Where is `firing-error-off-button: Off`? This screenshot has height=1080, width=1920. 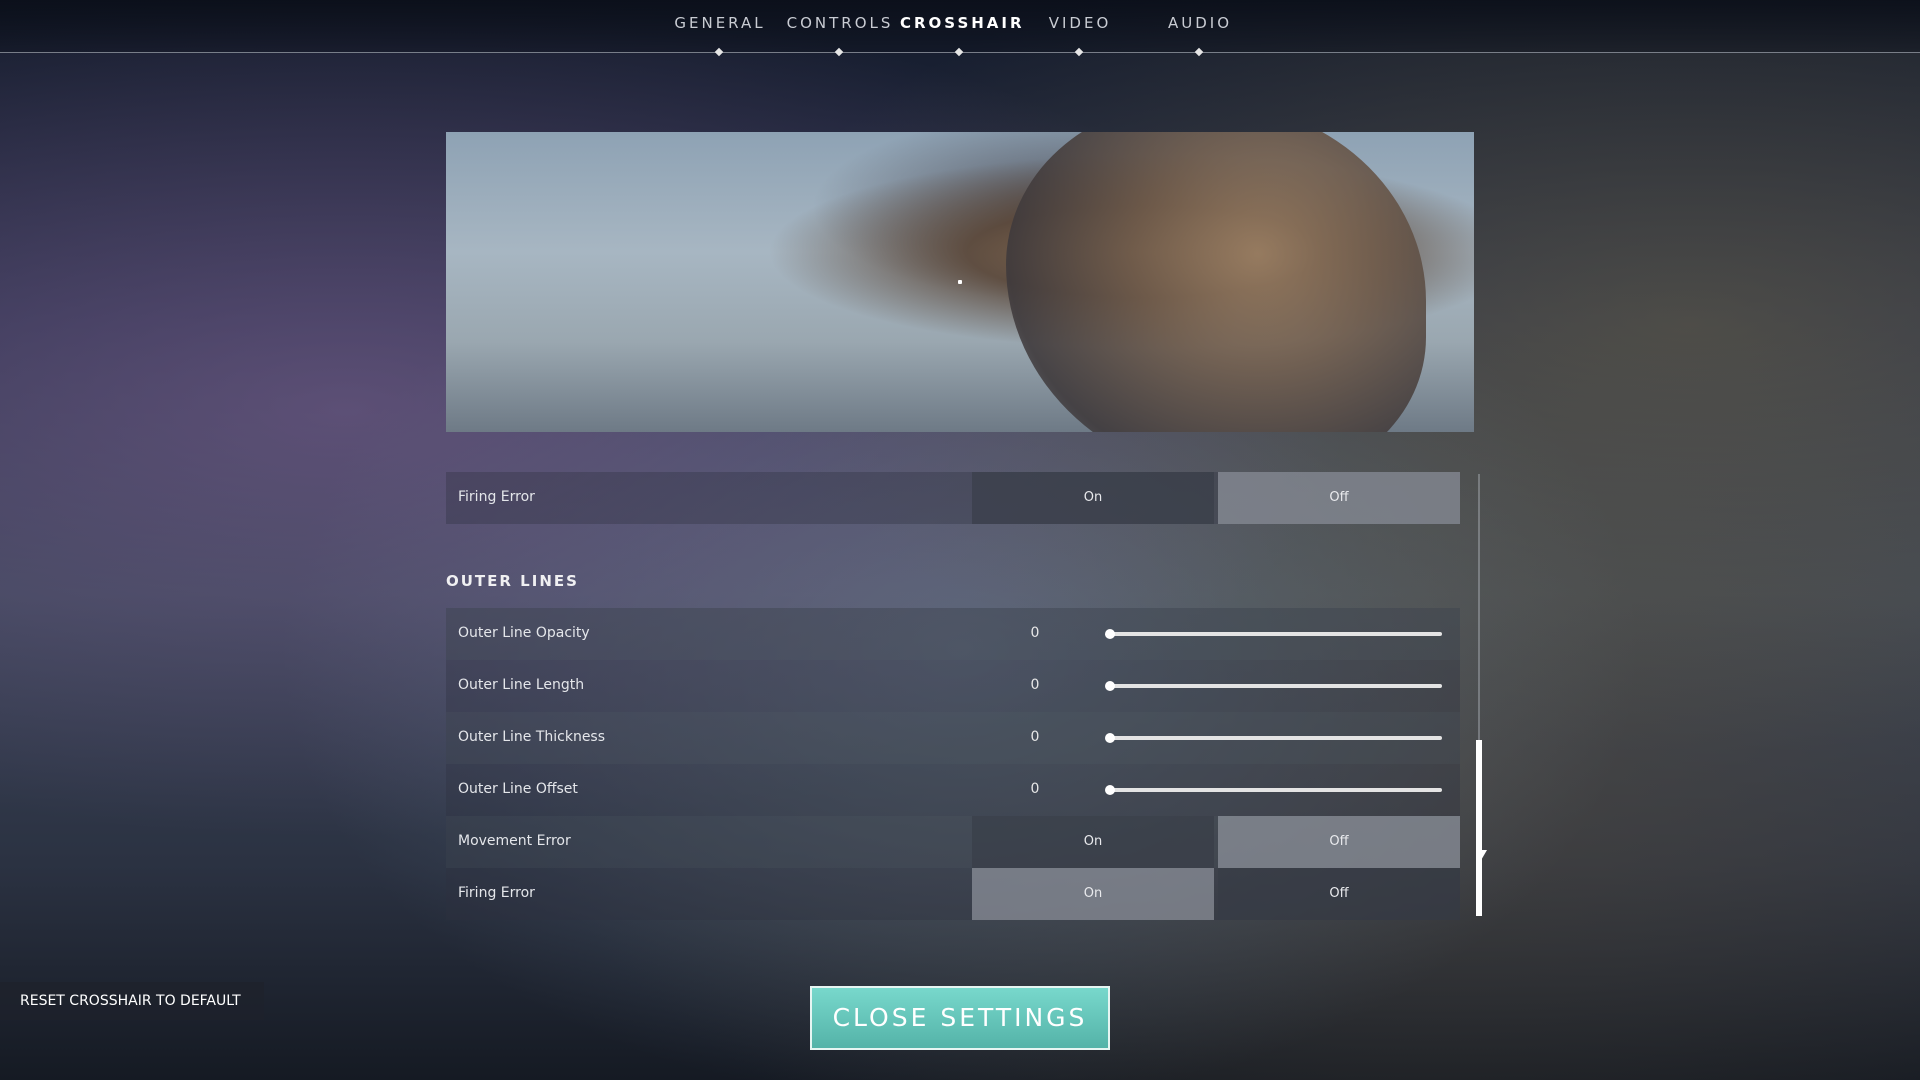
firing-error-off-button: Off is located at coordinates (1339, 894).